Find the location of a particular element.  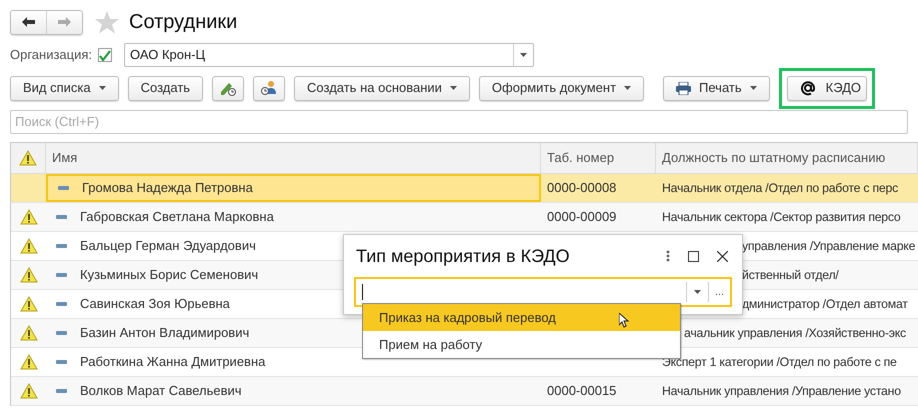

position-text: дминистратор /Отдел автомат is located at coordinates (825, 304).